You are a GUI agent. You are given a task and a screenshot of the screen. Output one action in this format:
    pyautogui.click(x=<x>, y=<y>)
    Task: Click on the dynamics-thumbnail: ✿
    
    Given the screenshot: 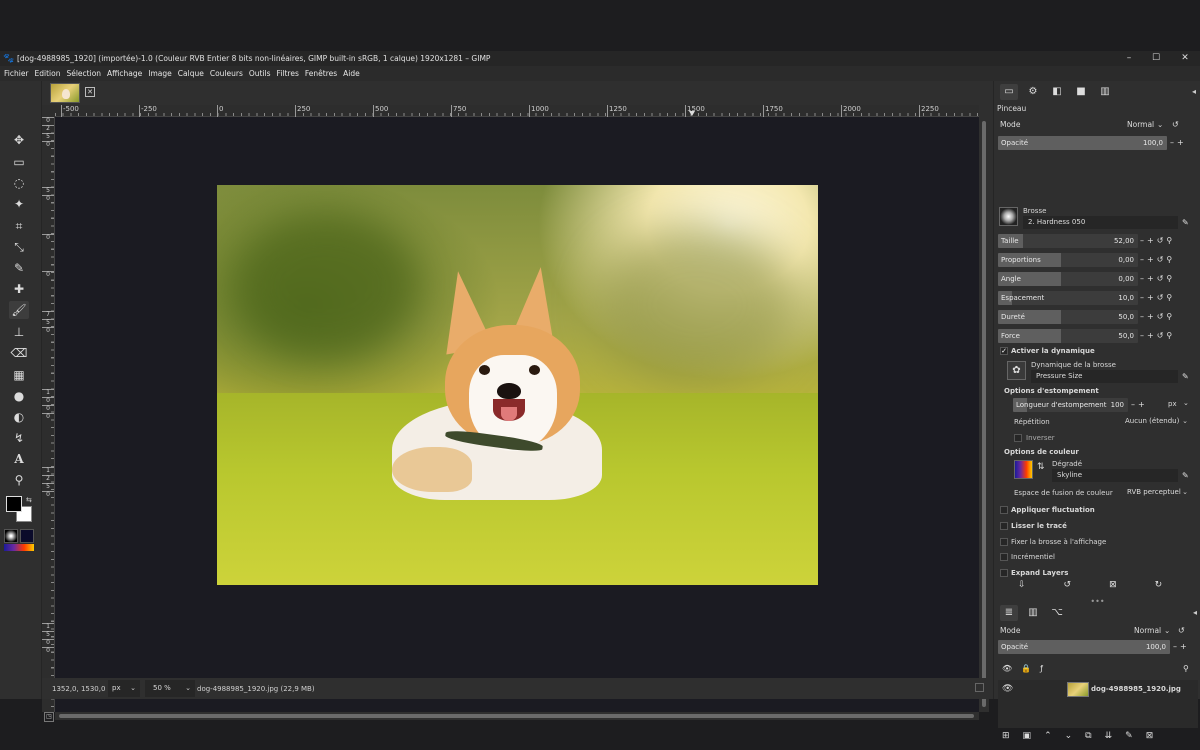 What is the action you would take?
    pyautogui.click(x=1016, y=370)
    